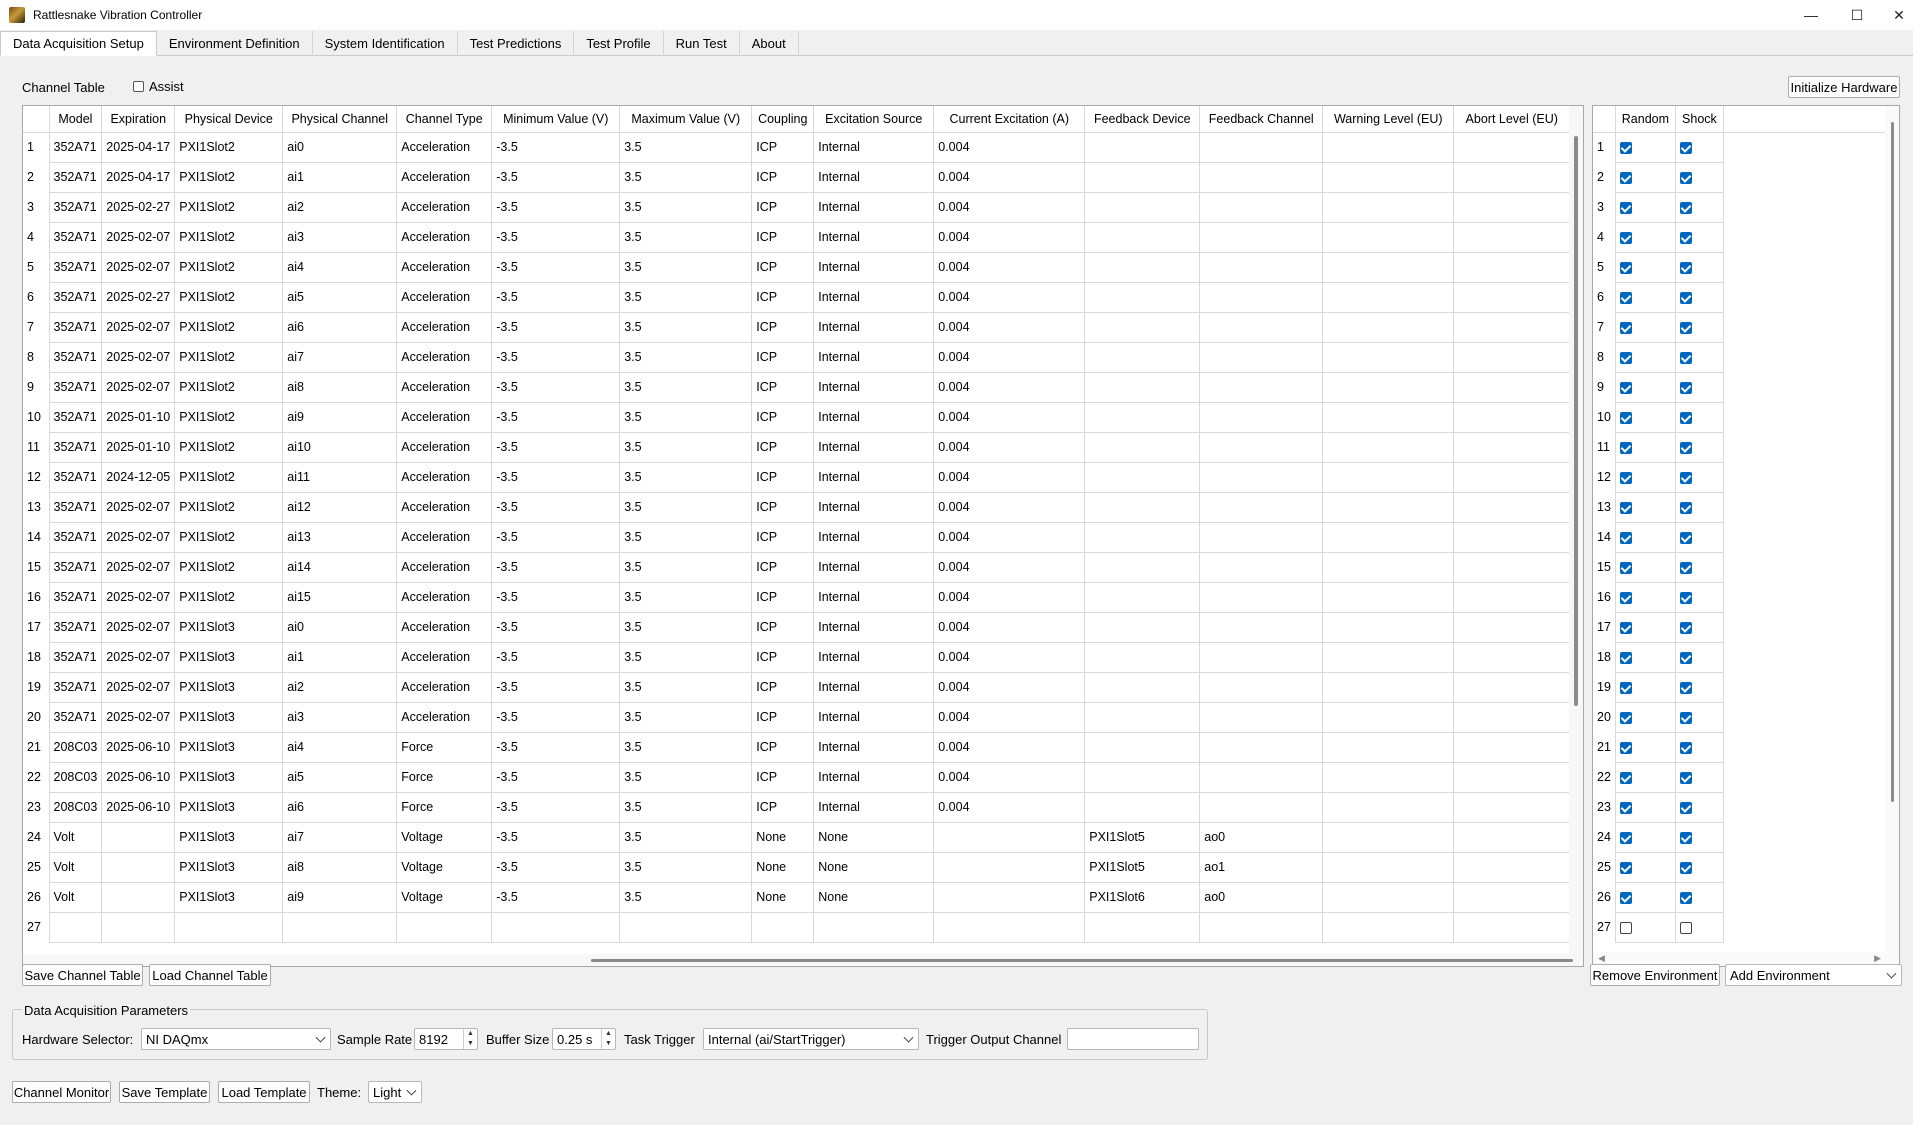 Image resolution: width=1913 pixels, height=1125 pixels. I want to click on env-table-row: 18, so click(1740, 657).